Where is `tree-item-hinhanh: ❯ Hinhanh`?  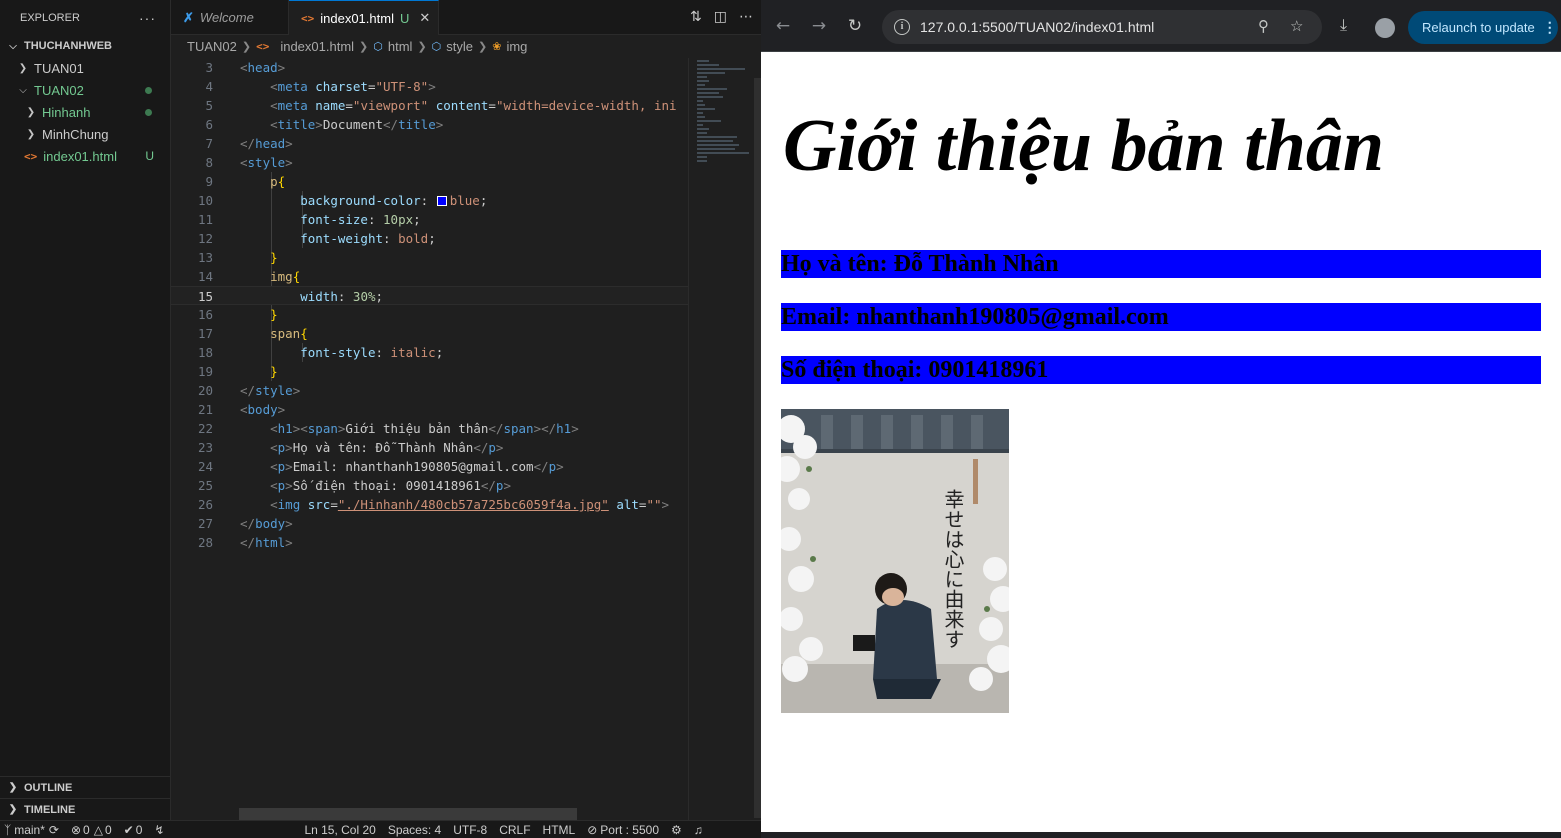 tree-item-hinhanh: ❯ Hinhanh is located at coordinates (85, 112).